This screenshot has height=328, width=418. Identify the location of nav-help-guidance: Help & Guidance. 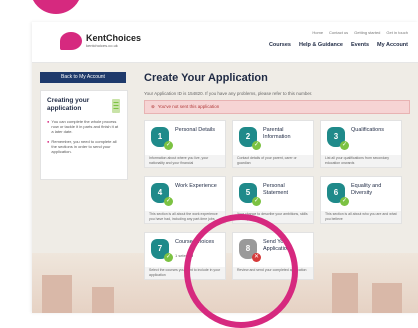
(321, 45).